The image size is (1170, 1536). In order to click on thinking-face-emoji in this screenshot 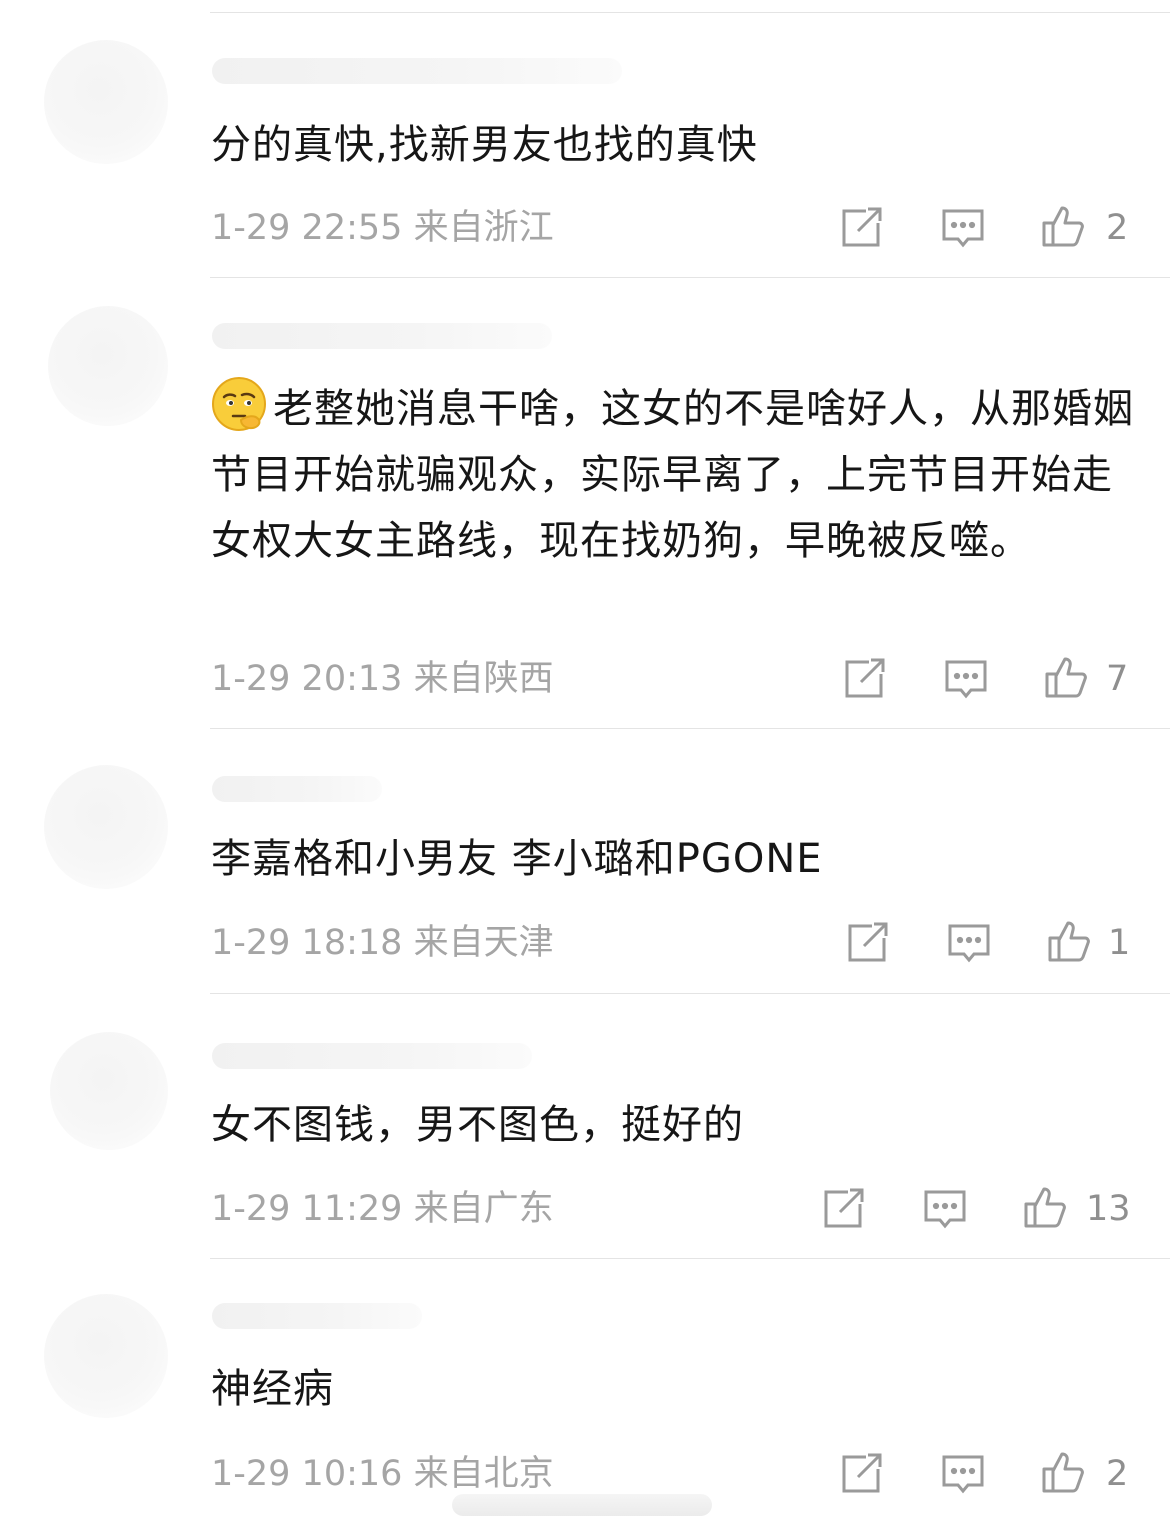, I will do `click(239, 404)`.